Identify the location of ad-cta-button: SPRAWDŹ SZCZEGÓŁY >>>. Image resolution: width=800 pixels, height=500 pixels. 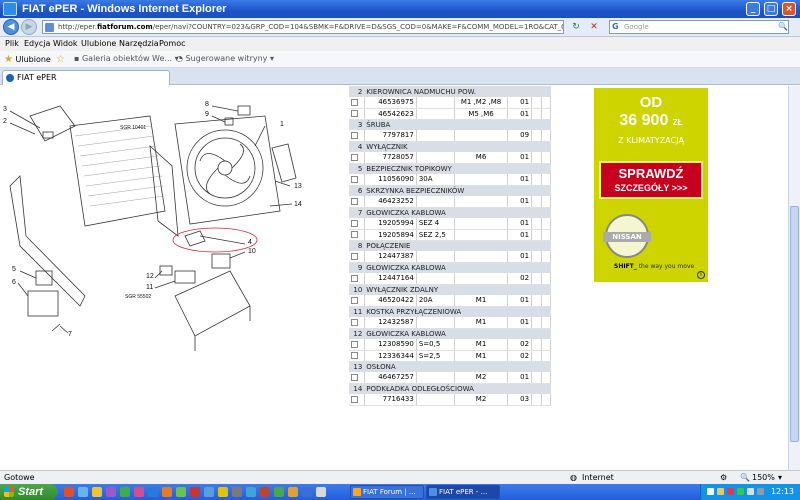
(651, 180).